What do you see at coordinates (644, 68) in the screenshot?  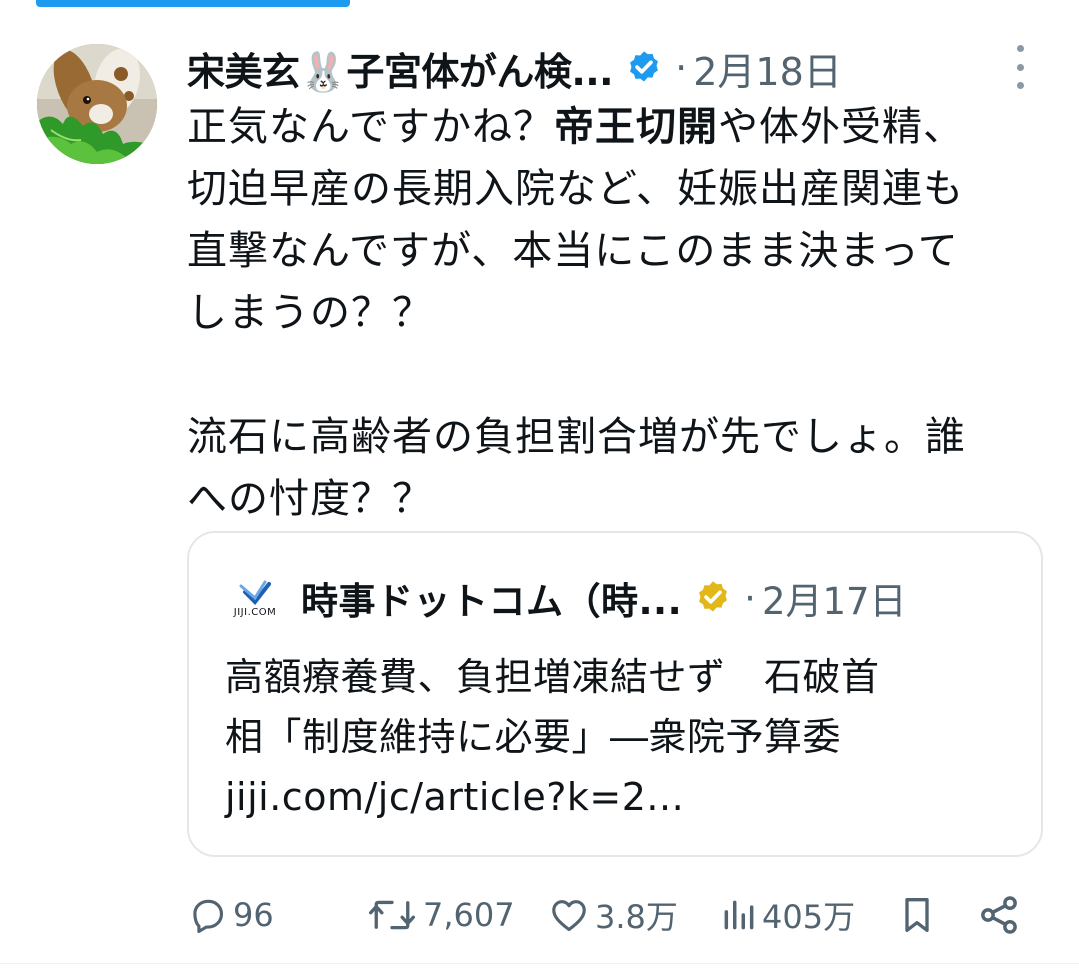 I see `verified-blue-check-icon` at bounding box center [644, 68].